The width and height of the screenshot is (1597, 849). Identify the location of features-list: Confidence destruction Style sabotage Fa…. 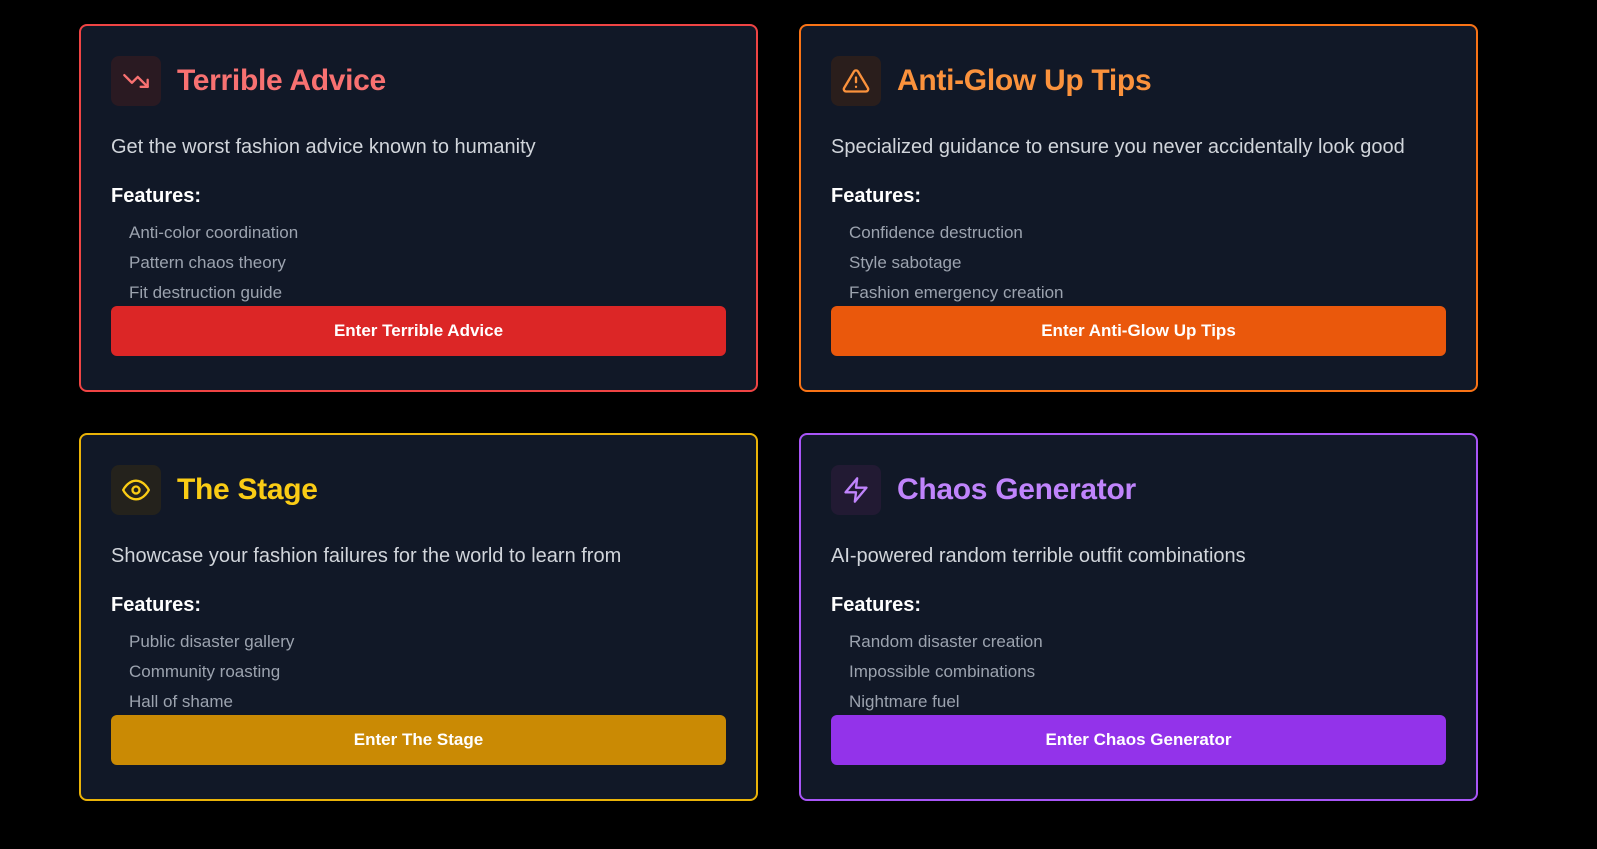
(1138, 265).